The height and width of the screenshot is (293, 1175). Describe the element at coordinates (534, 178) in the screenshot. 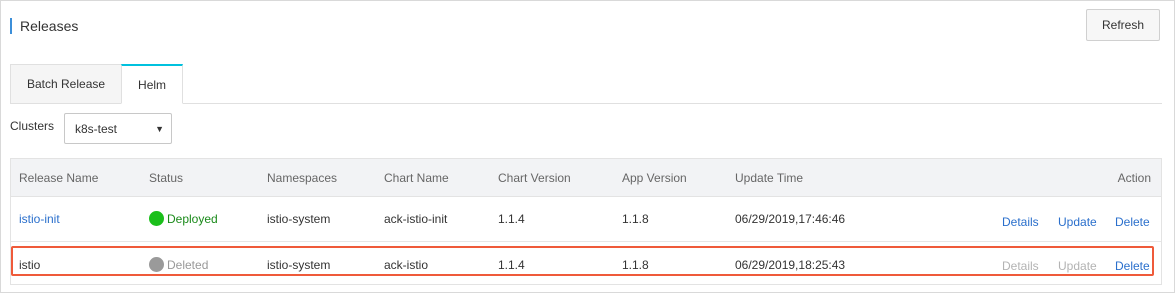

I see `col-chart-version: Chart Version` at that location.